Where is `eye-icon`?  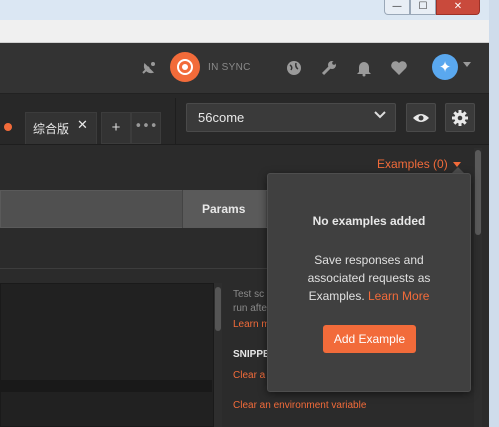
eye-icon is located at coordinates (421, 118).